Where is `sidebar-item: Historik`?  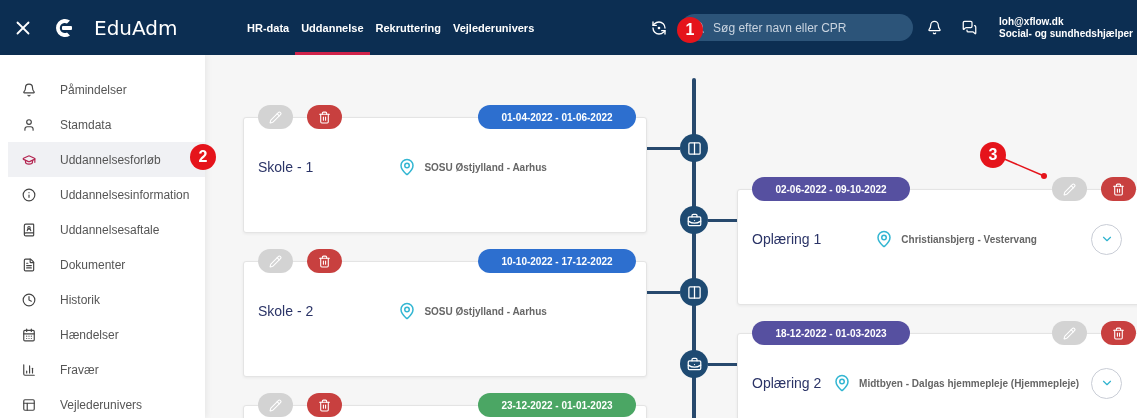 sidebar-item: Historik is located at coordinates (106, 299).